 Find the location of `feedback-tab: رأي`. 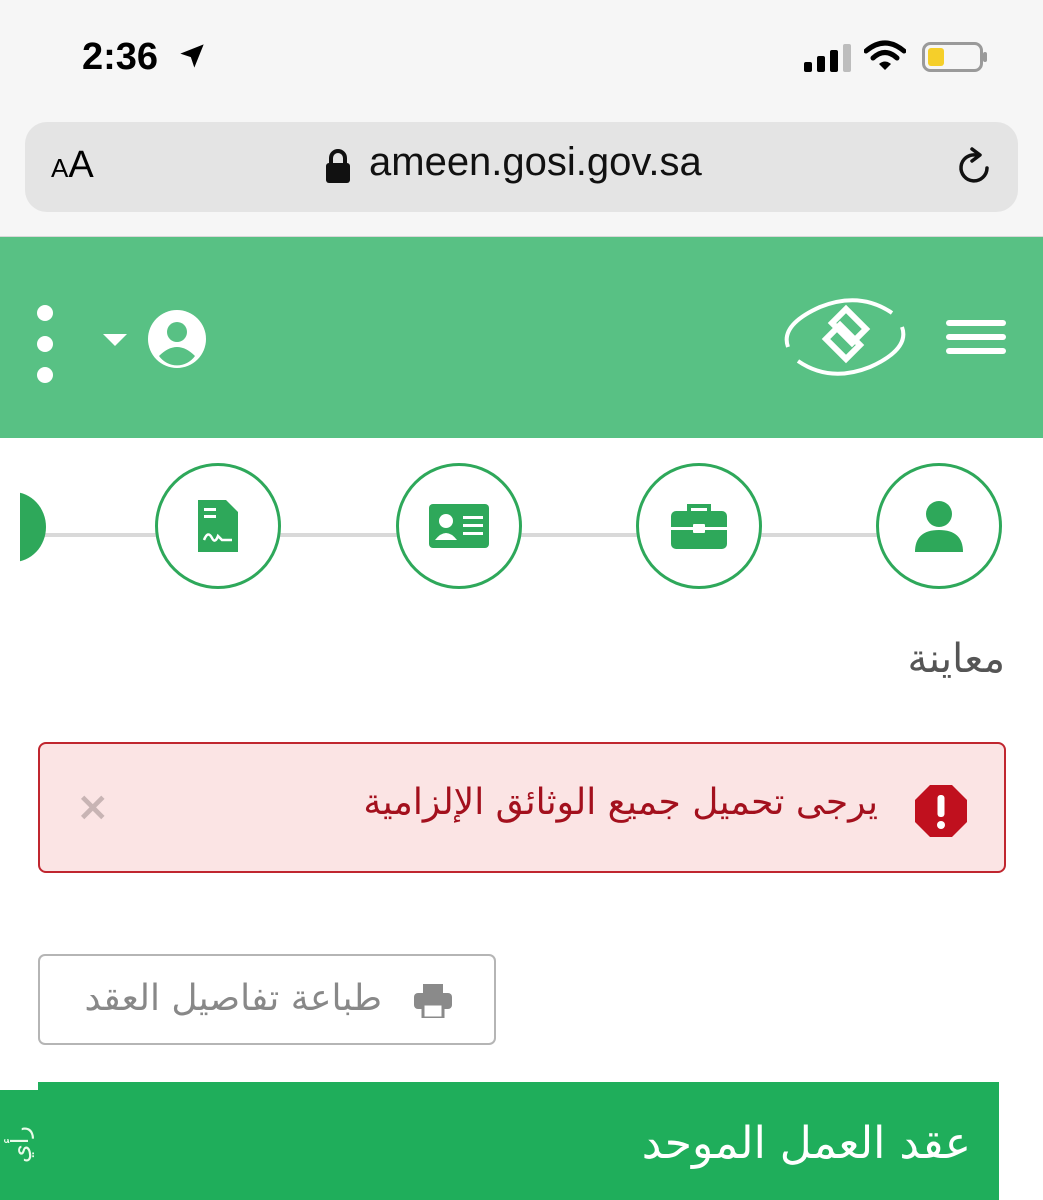

feedback-tab: رأي is located at coordinates (20, 1145).